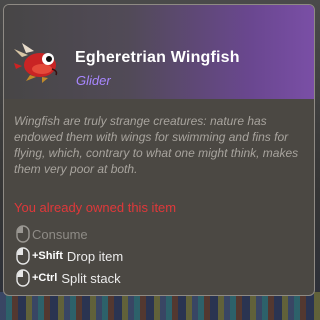 This screenshot has height=320, width=320. Describe the element at coordinates (36, 63) in the screenshot. I see `wingfish-icon` at that location.